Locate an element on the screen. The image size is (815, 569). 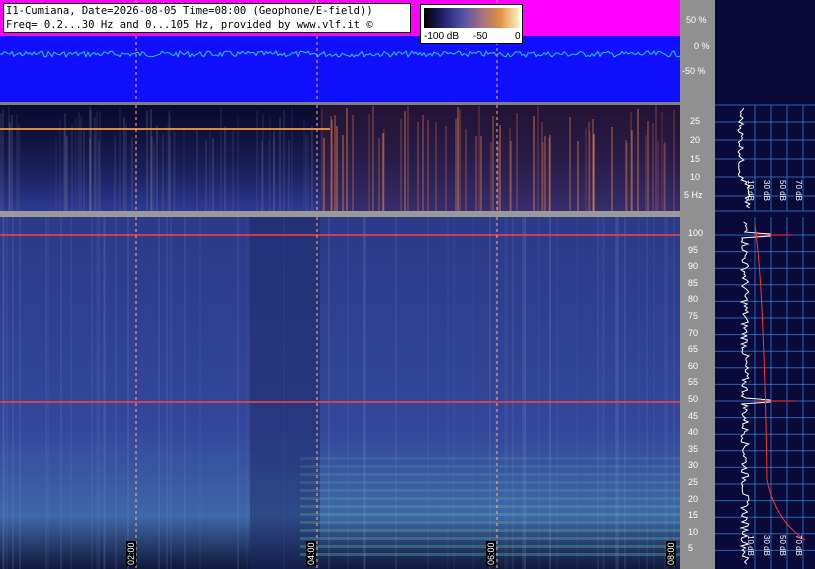
high-axis-label: 70 is located at coordinates (693, 332).